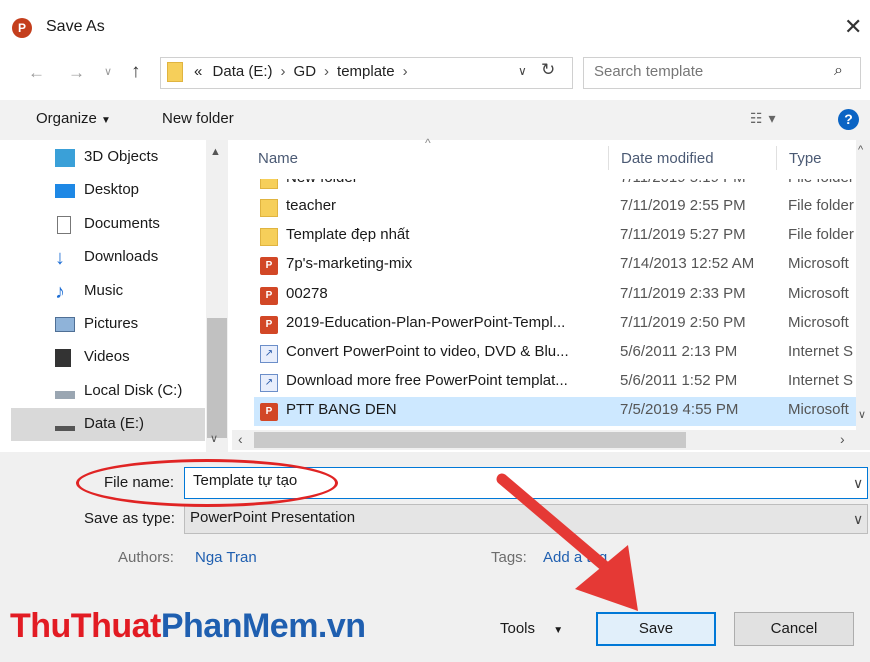 The image size is (870, 662). What do you see at coordinates (863, 285) in the screenshot?
I see `file-list-vertical-scrollbar` at bounding box center [863, 285].